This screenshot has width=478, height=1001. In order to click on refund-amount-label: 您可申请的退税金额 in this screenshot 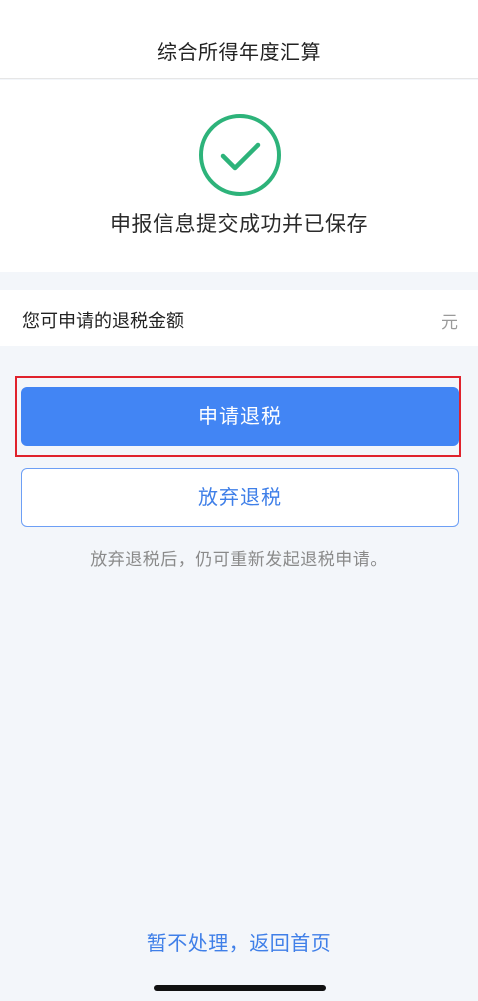, I will do `click(103, 321)`.